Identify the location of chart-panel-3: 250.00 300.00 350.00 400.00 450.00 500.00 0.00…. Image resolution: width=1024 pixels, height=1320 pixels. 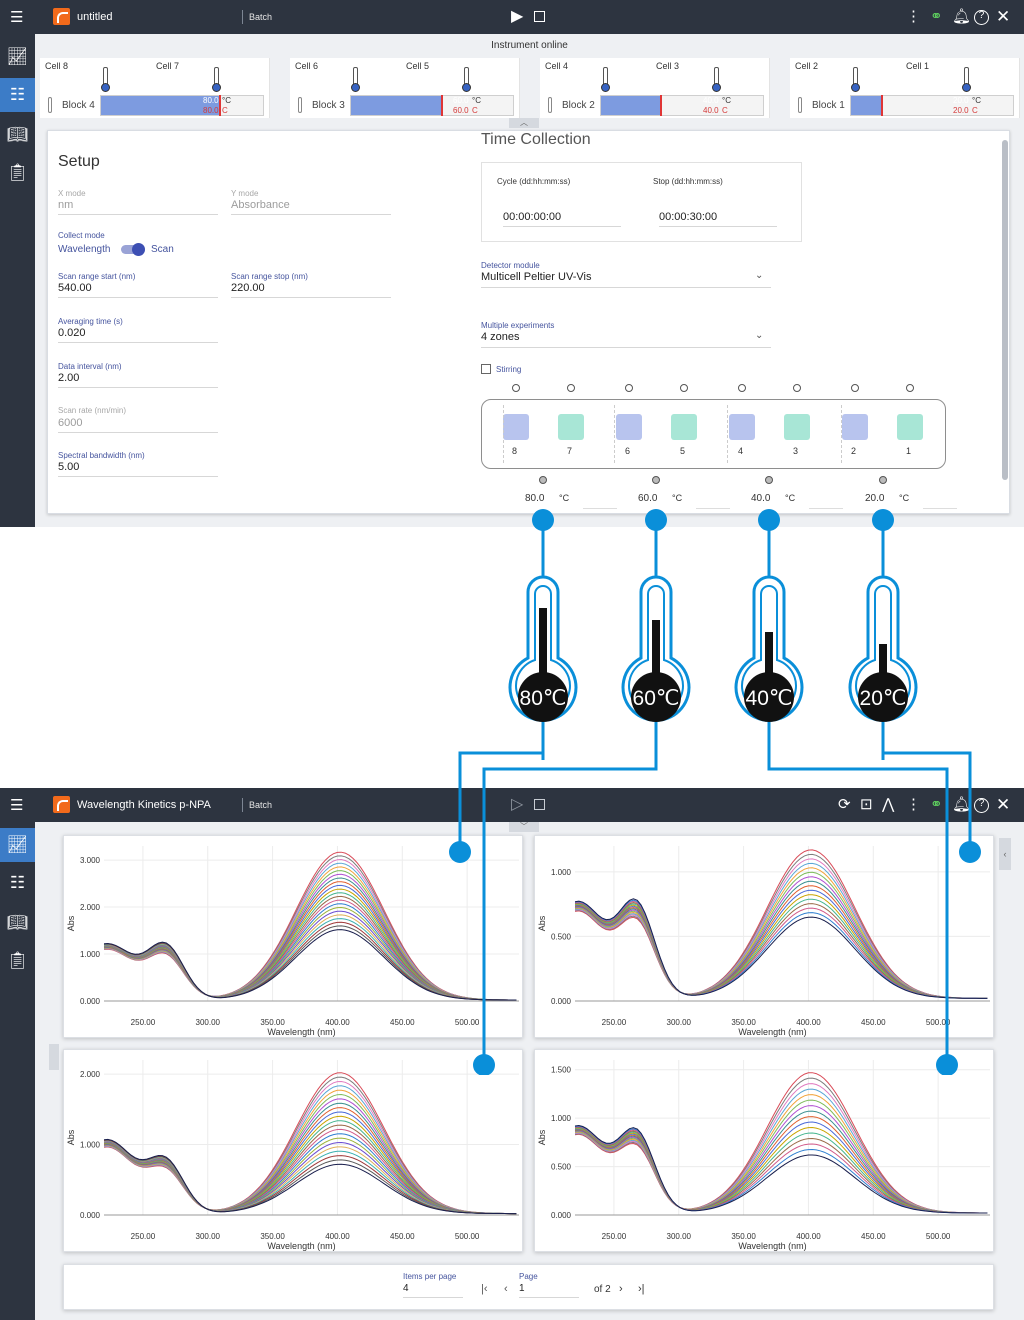
(293, 1150).